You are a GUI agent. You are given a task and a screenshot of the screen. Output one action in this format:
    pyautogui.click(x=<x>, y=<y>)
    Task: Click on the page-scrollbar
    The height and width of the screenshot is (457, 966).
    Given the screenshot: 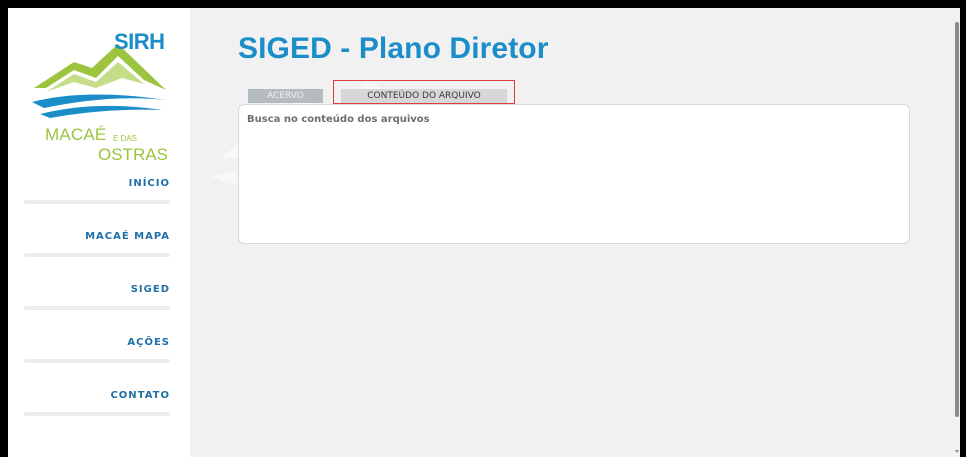 What is the action you would take?
    pyautogui.click(x=956, y=232)
    